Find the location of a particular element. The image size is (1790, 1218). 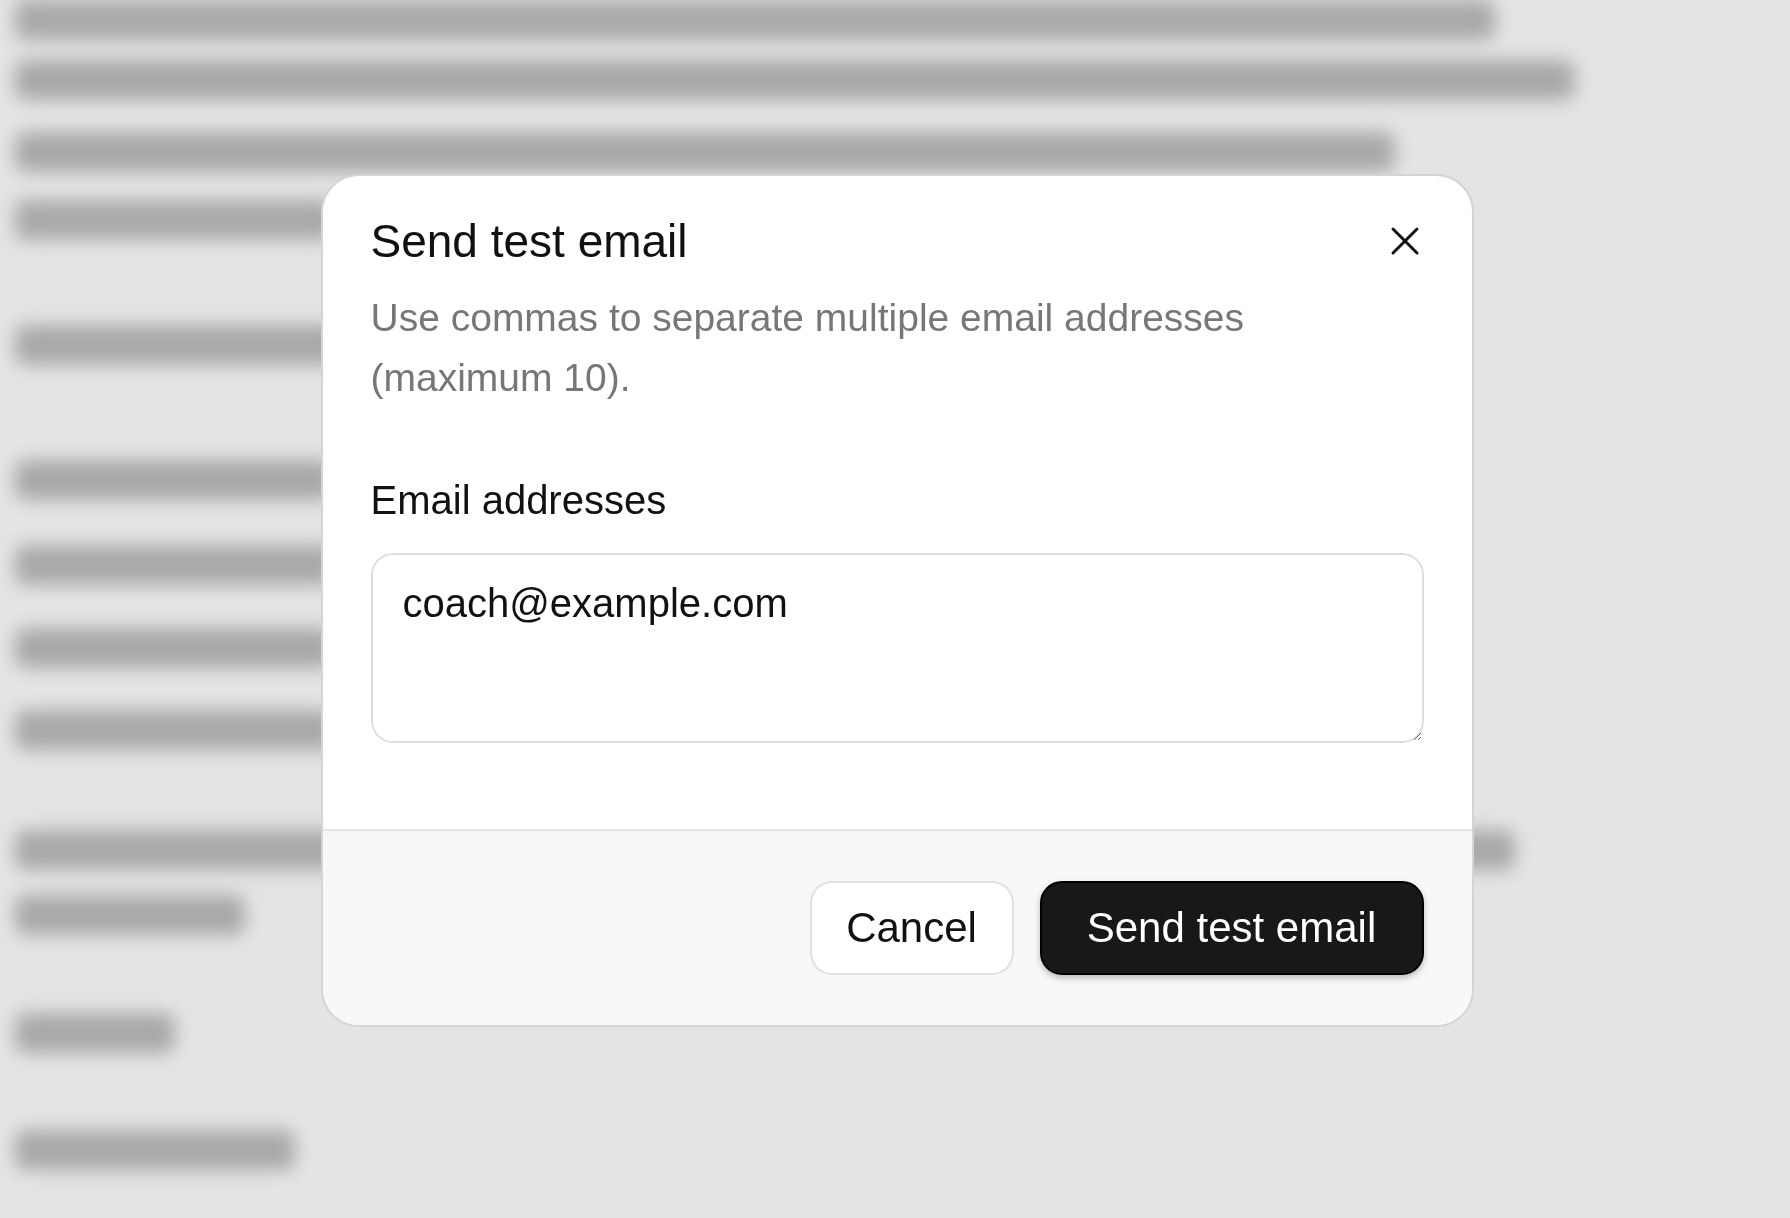

dialog-title: Send test email is located at coordinates (529, 241).